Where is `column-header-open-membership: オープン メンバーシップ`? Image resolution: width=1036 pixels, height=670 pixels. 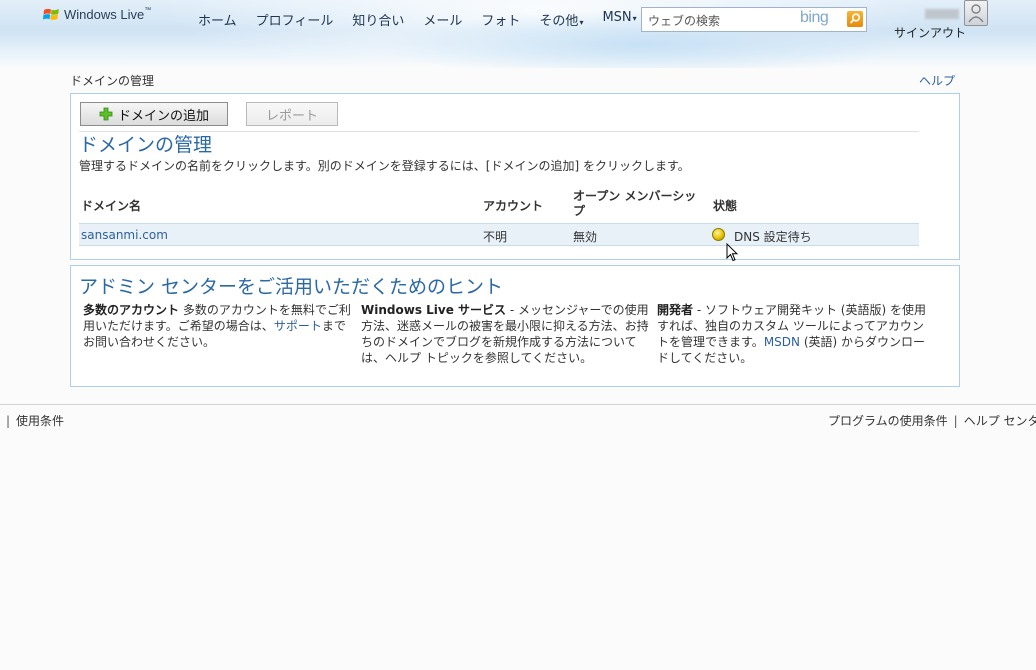
column-header-open-membership: オープン メンバーシップ is located at coordinates (635, 203).